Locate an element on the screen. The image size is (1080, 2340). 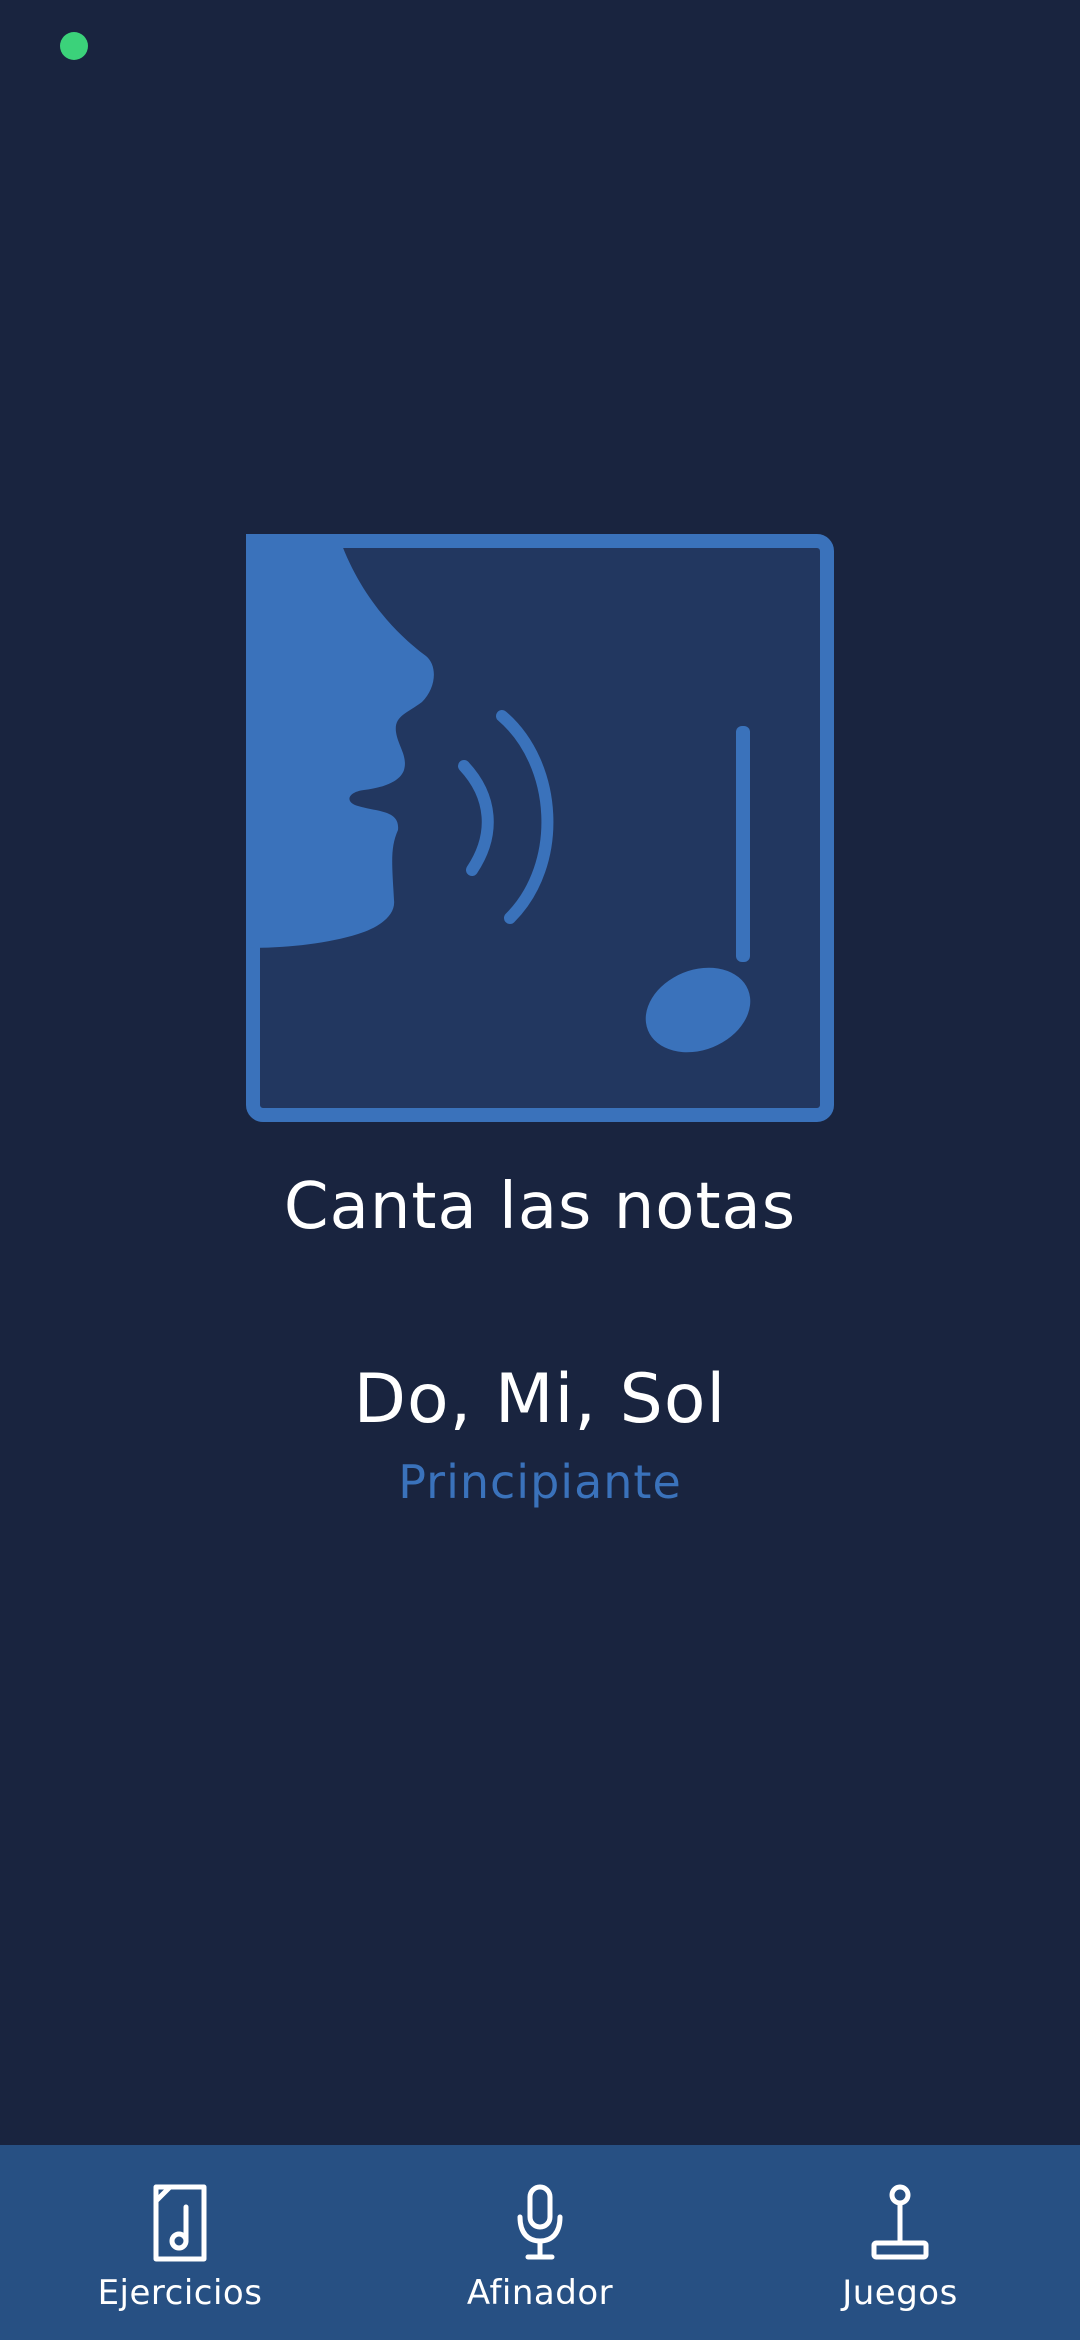
sheet-music-icon is located at coordinates (180, 2223).